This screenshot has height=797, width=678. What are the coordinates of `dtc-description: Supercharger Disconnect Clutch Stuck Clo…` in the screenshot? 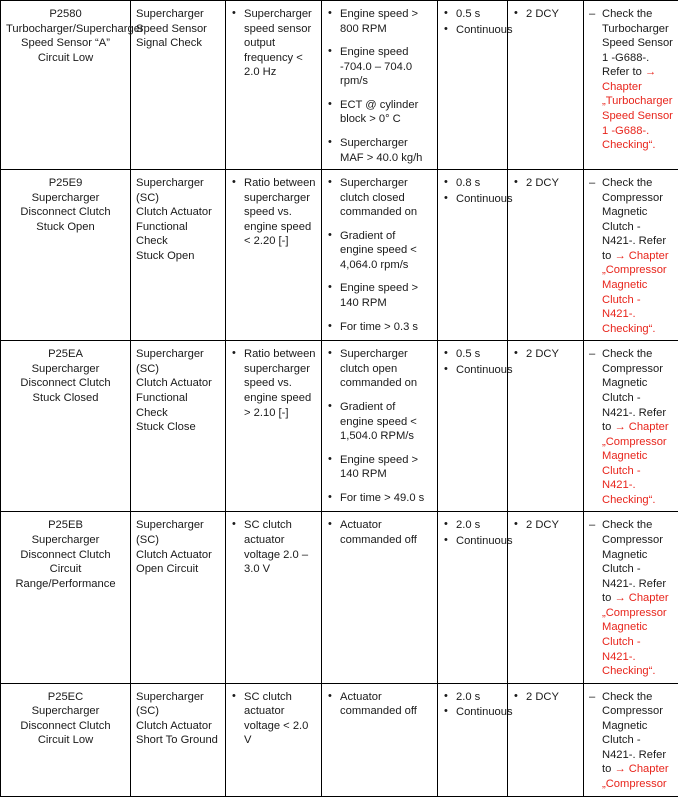 It's located at (65, 384).